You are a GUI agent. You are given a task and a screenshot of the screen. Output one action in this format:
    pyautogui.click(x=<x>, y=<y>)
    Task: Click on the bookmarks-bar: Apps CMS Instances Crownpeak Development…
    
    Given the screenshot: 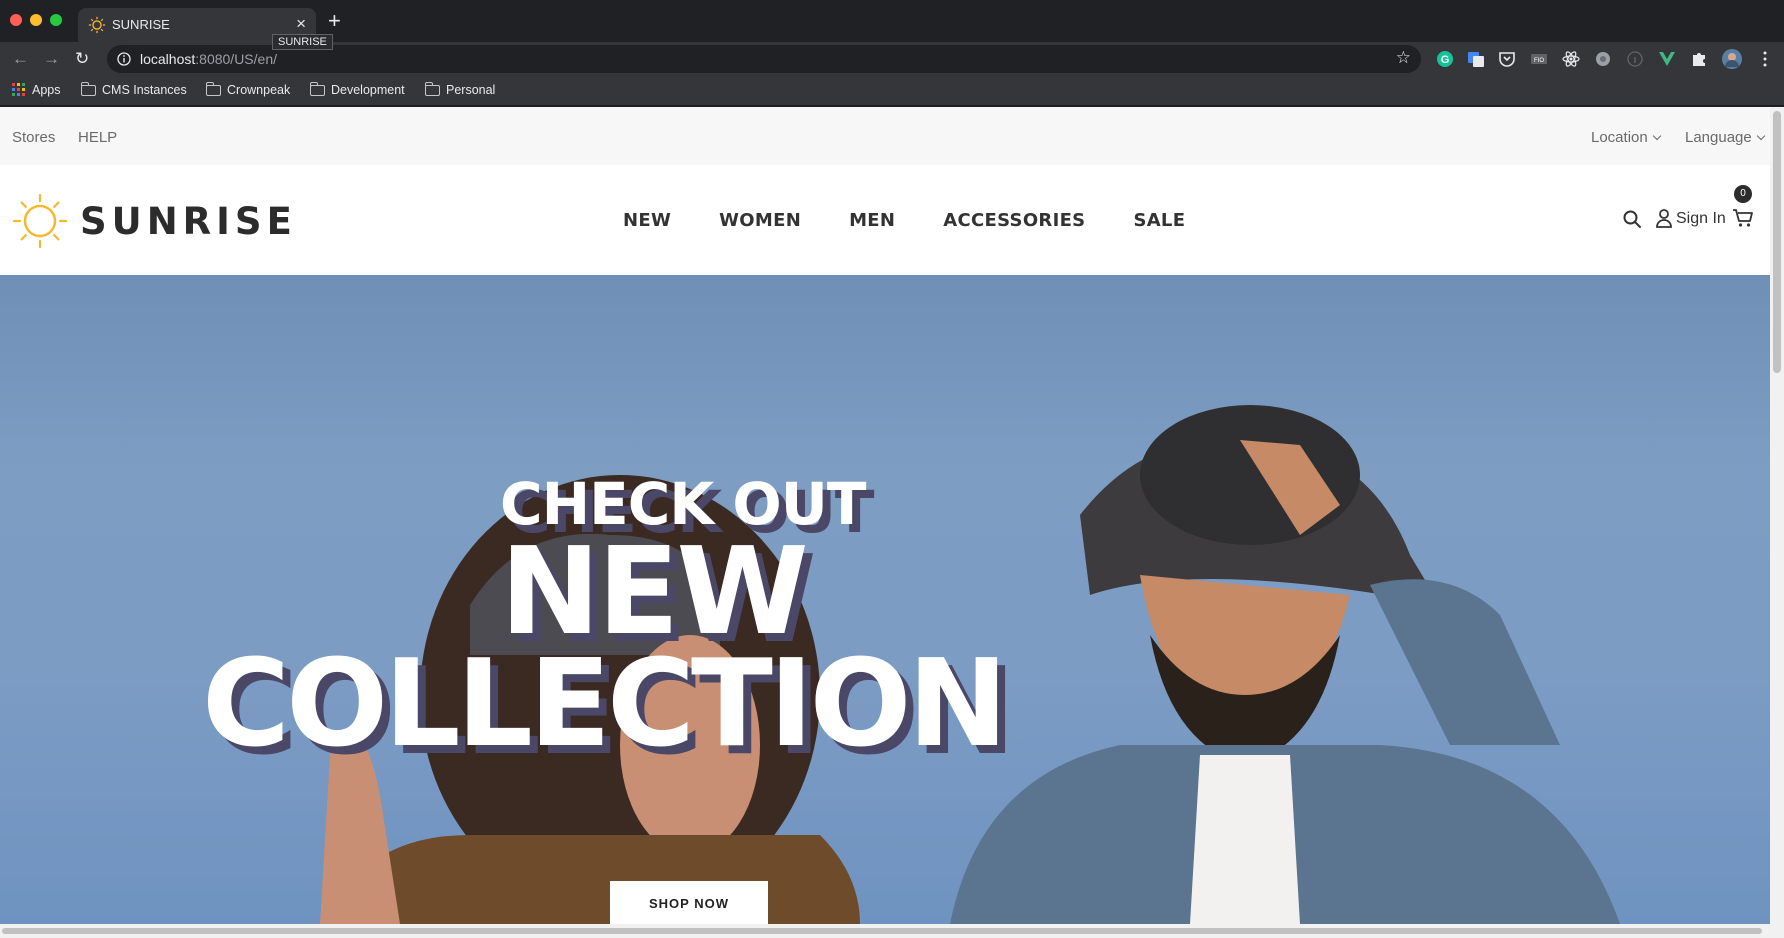 What is the action you would take?
    pyautogui.click(x=892, y=91)
    